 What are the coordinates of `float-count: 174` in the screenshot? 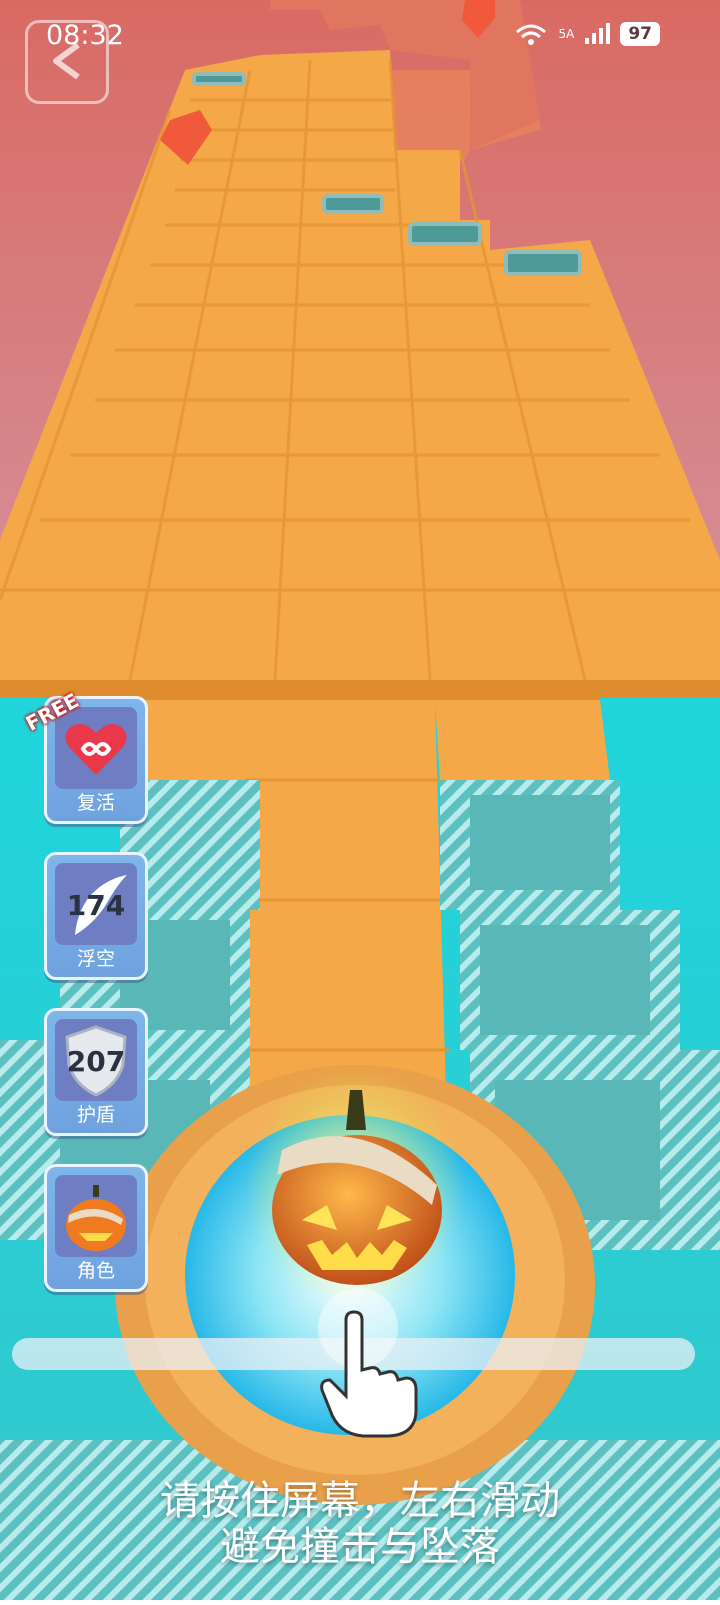 It's located at (96, 905).